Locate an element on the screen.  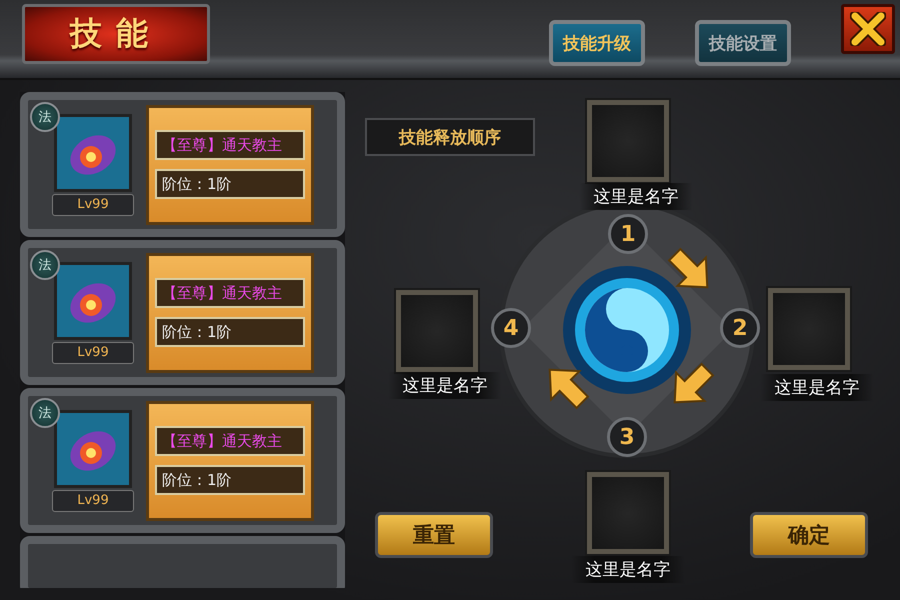
tab: 技能设置 is located at coordinates (743, 43).